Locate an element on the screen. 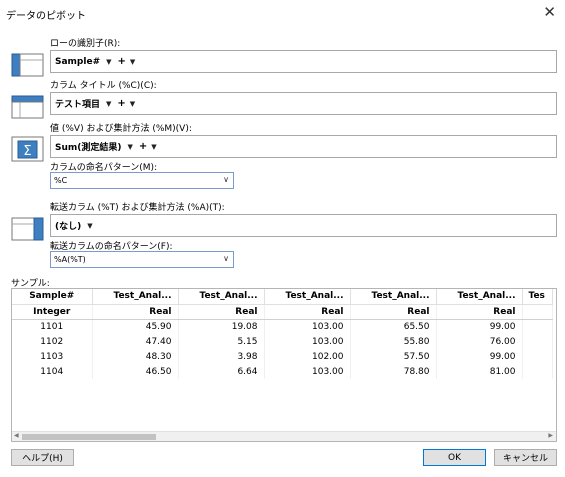  add-value-button: + ▼ is located at coordinates (148, 146).